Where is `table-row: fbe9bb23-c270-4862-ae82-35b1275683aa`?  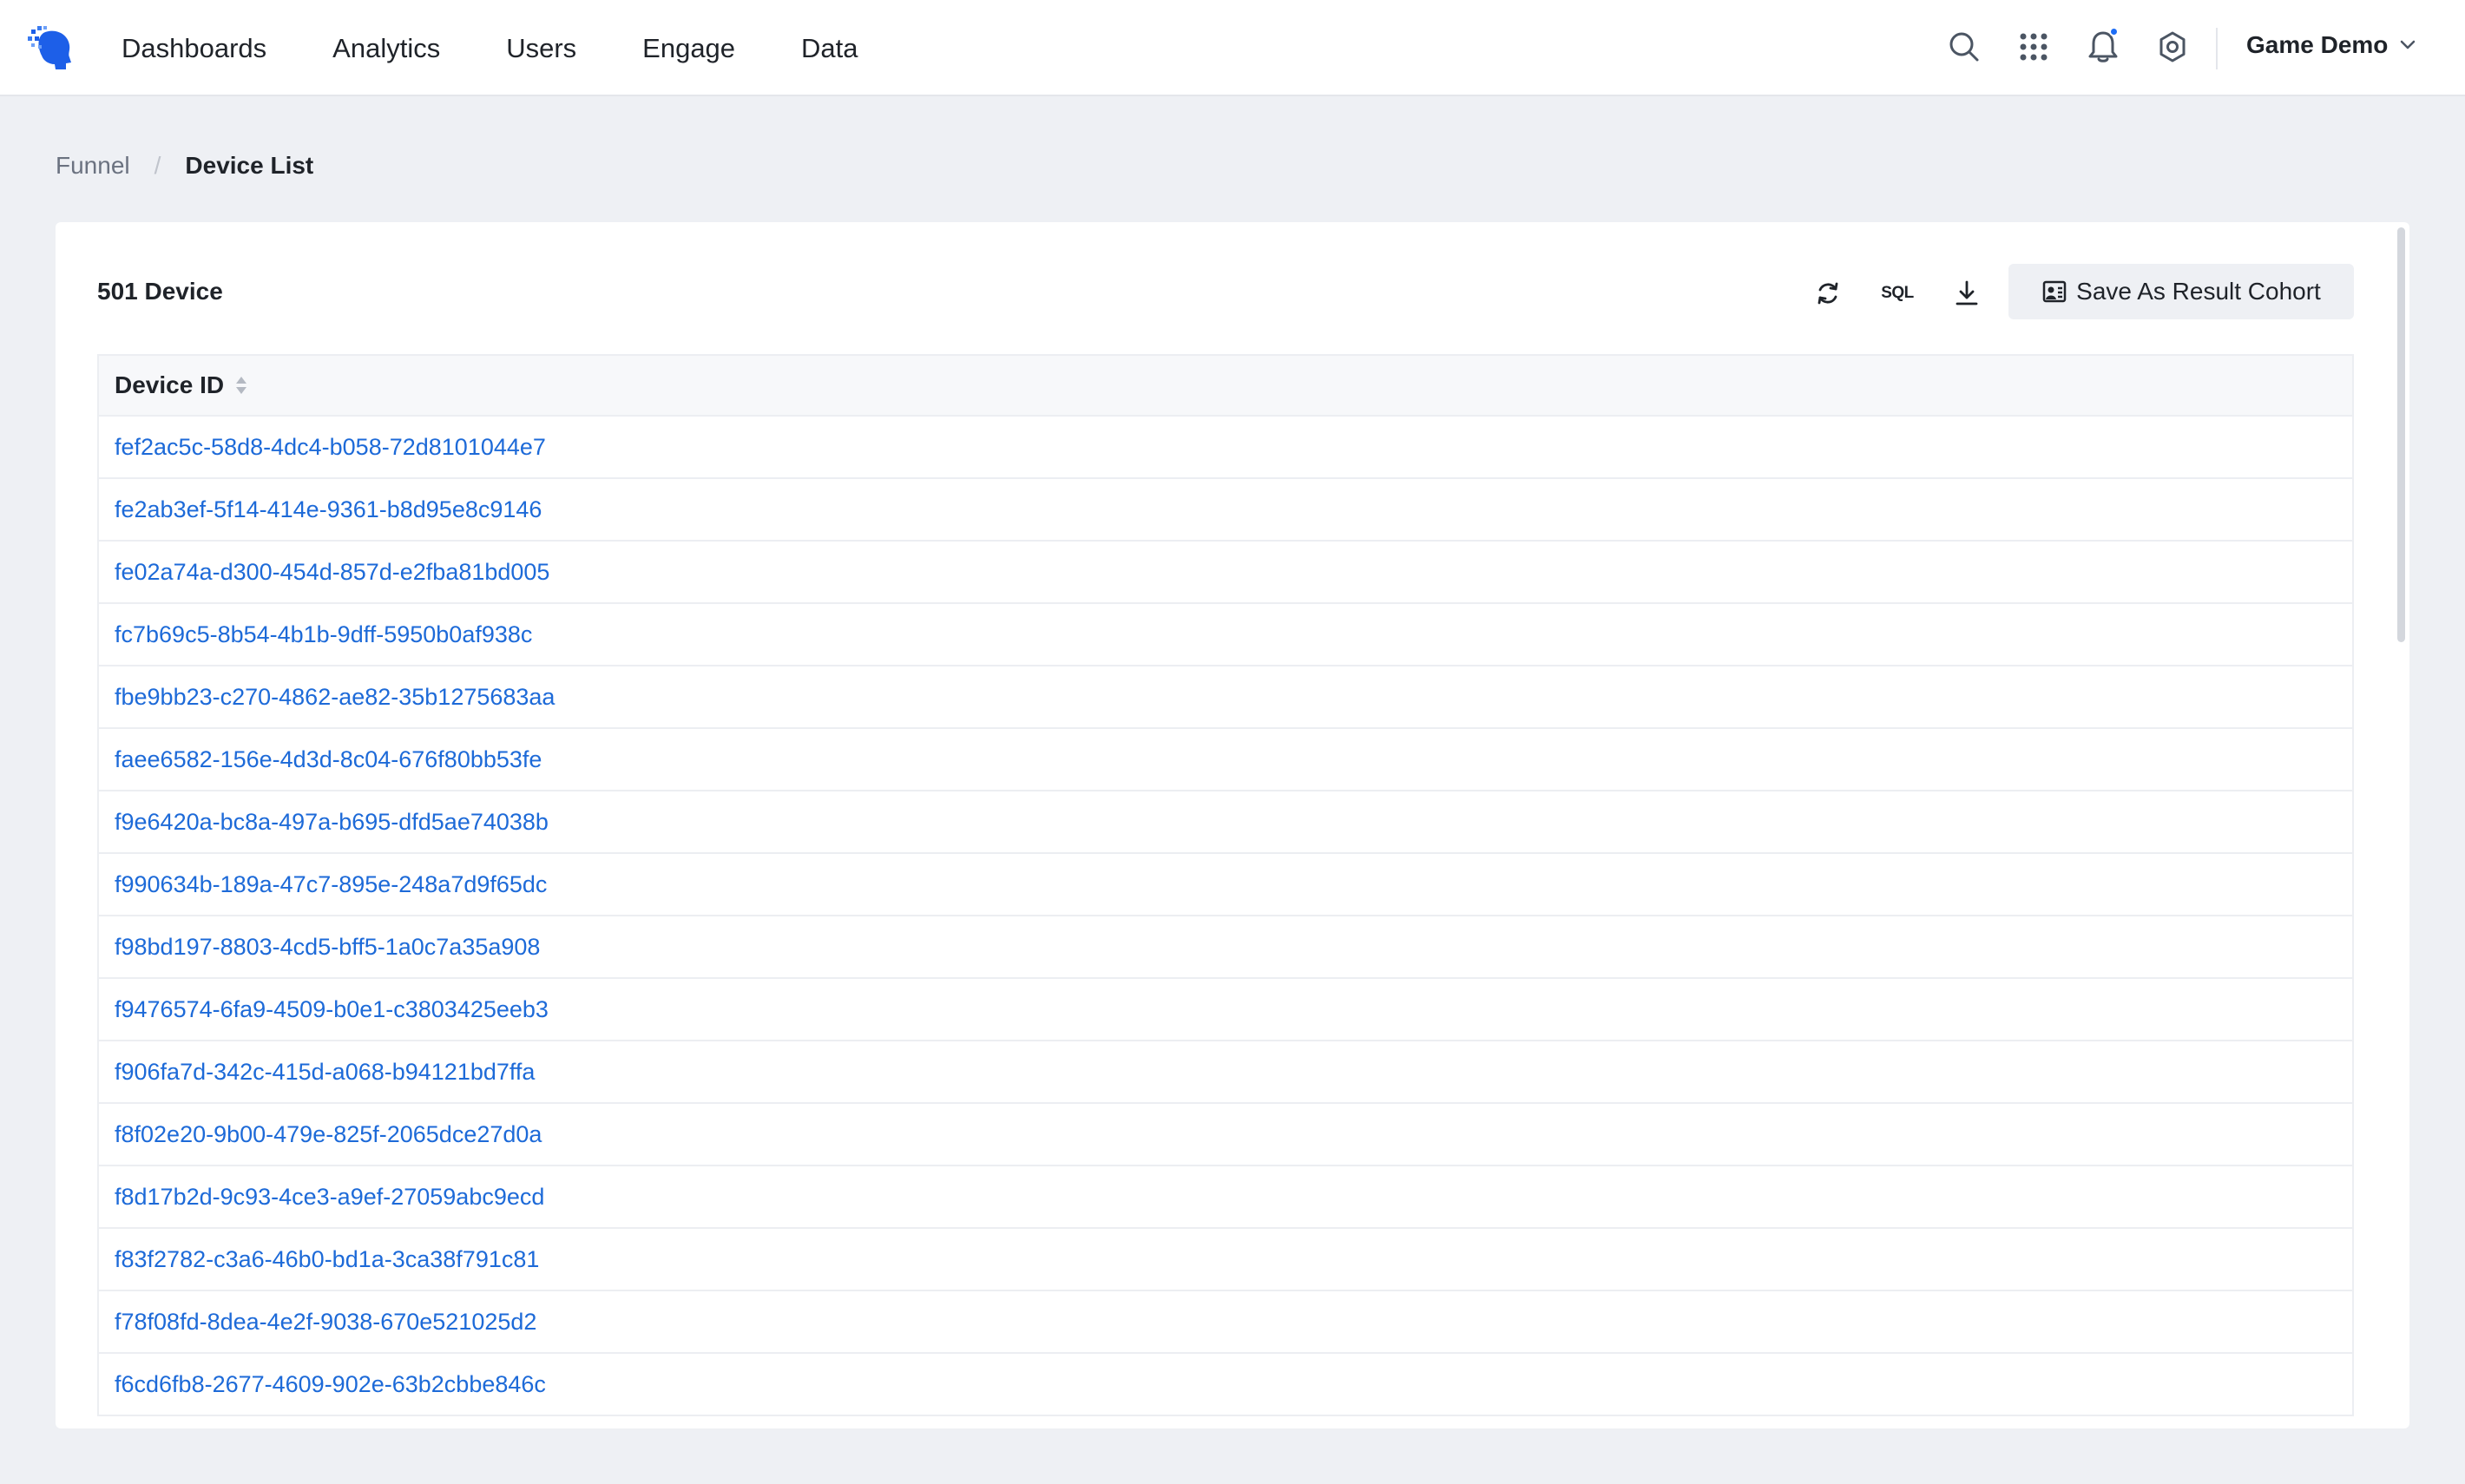
table-row: fbe9bb23-c270-4862-ae82-35b1275683aa is located at coordinates (1225, 697).